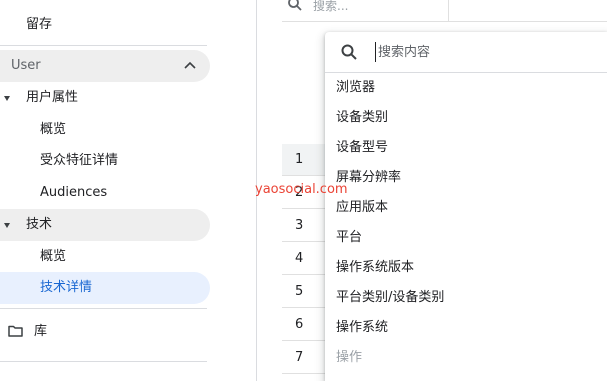  What do you see at coordinates (39, 225) in the screenshot?
I see `sidebar-item-tech: 技术` at bounding box center [39, 225].